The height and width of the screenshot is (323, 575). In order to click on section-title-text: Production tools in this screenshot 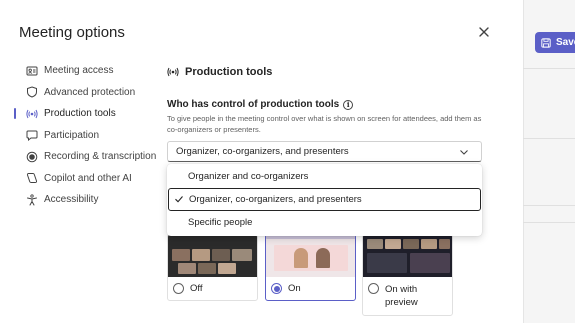, I will do `click(229, 72)`.